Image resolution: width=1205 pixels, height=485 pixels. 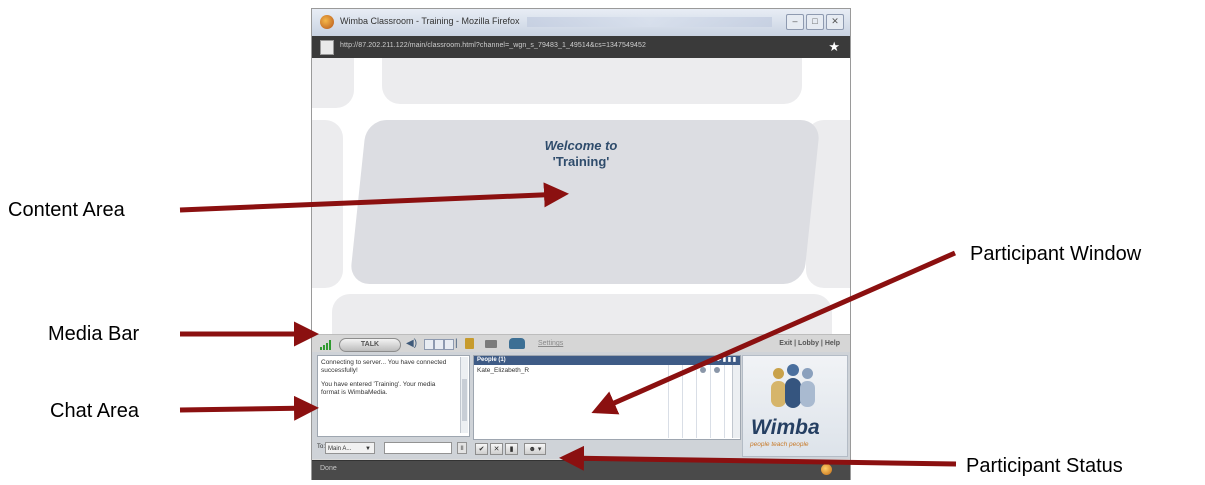 What do you see at coordinates (607, 360) in the screenshot?
I see `people-header: People (1) ◂▸ ▮ ▮ ▮` at bounding box center [607, 360].